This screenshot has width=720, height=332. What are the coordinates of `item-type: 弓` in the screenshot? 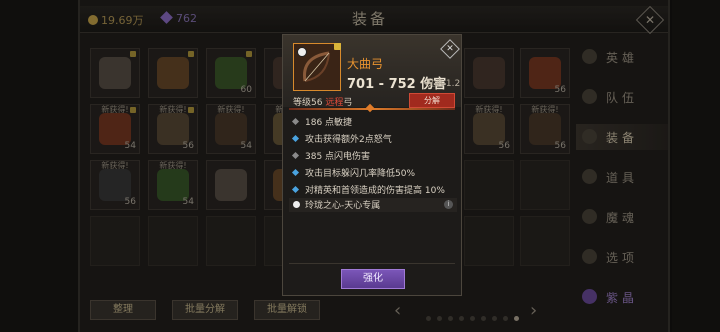 It's located at (348, 103).